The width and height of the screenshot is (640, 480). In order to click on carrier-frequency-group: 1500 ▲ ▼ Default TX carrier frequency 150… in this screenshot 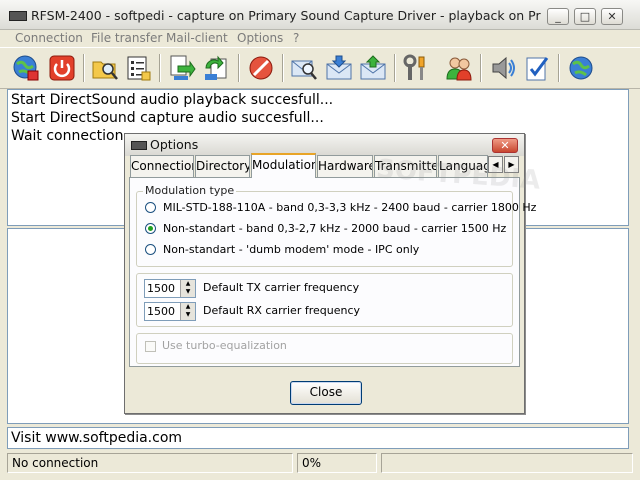, I will do `click(324, 300)`.